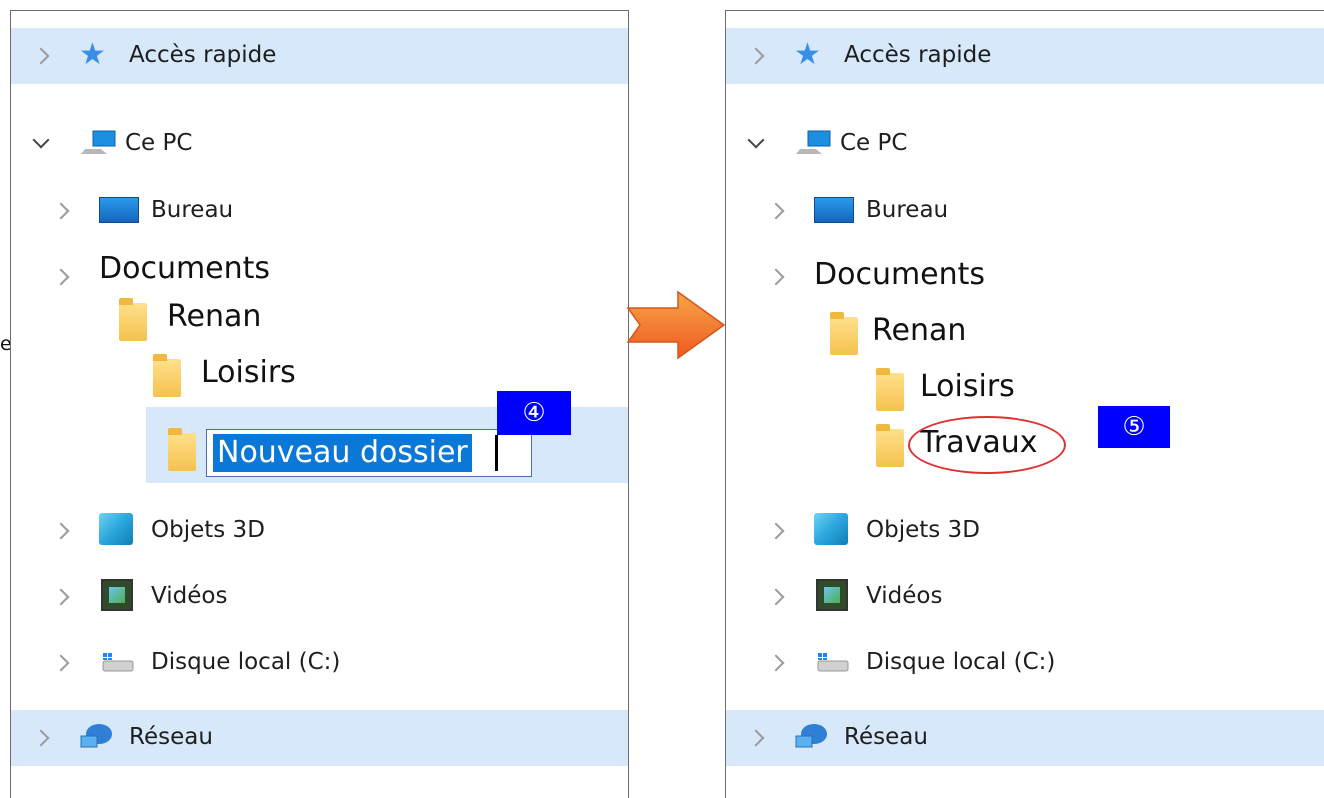 This screenshot has width=1324, height=798. I want to click on step-badge: ⑤, so click(1134, 427).